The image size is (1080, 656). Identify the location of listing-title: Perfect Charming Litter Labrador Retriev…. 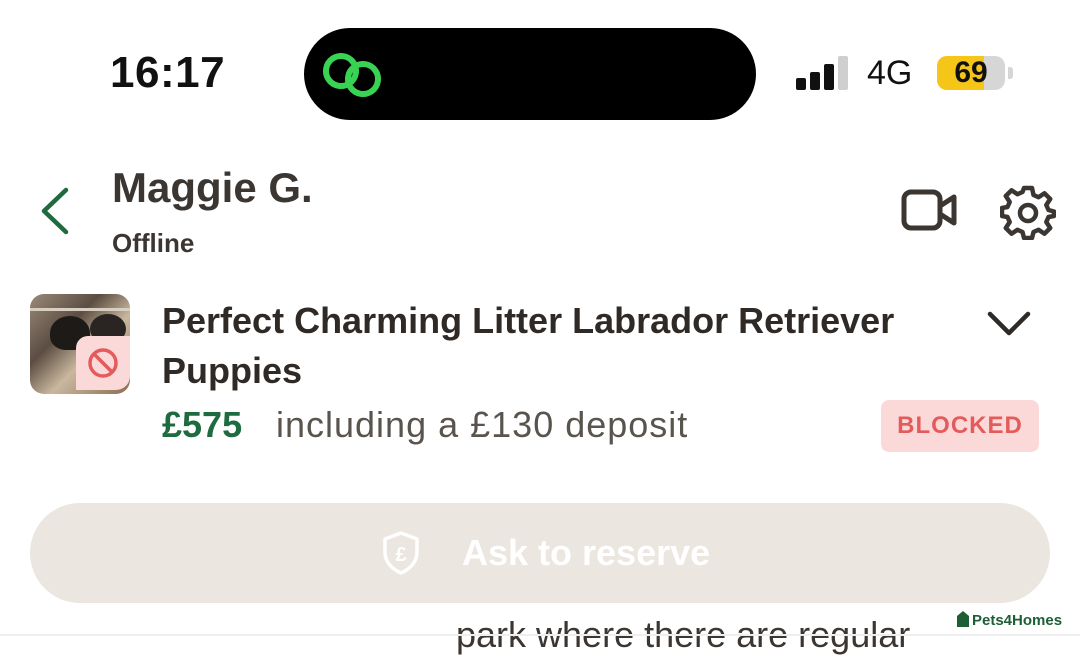
(567, 346).